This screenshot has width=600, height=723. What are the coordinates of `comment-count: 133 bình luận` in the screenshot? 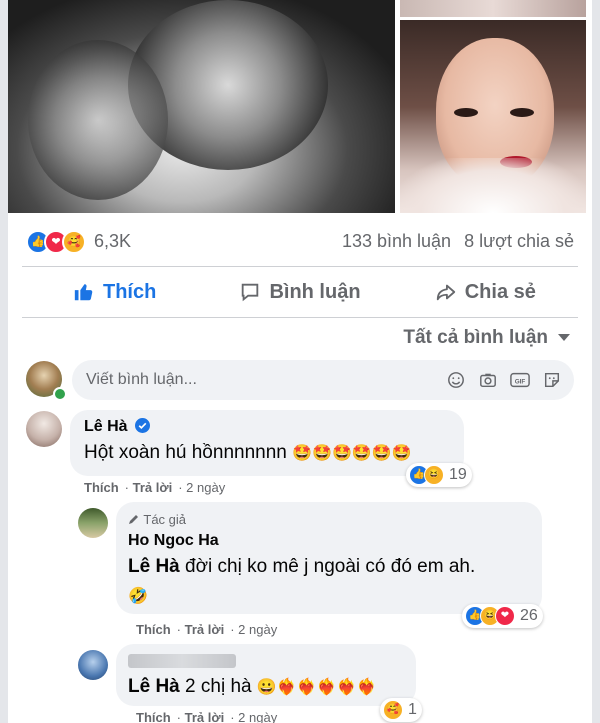 It's located at (396, 241).